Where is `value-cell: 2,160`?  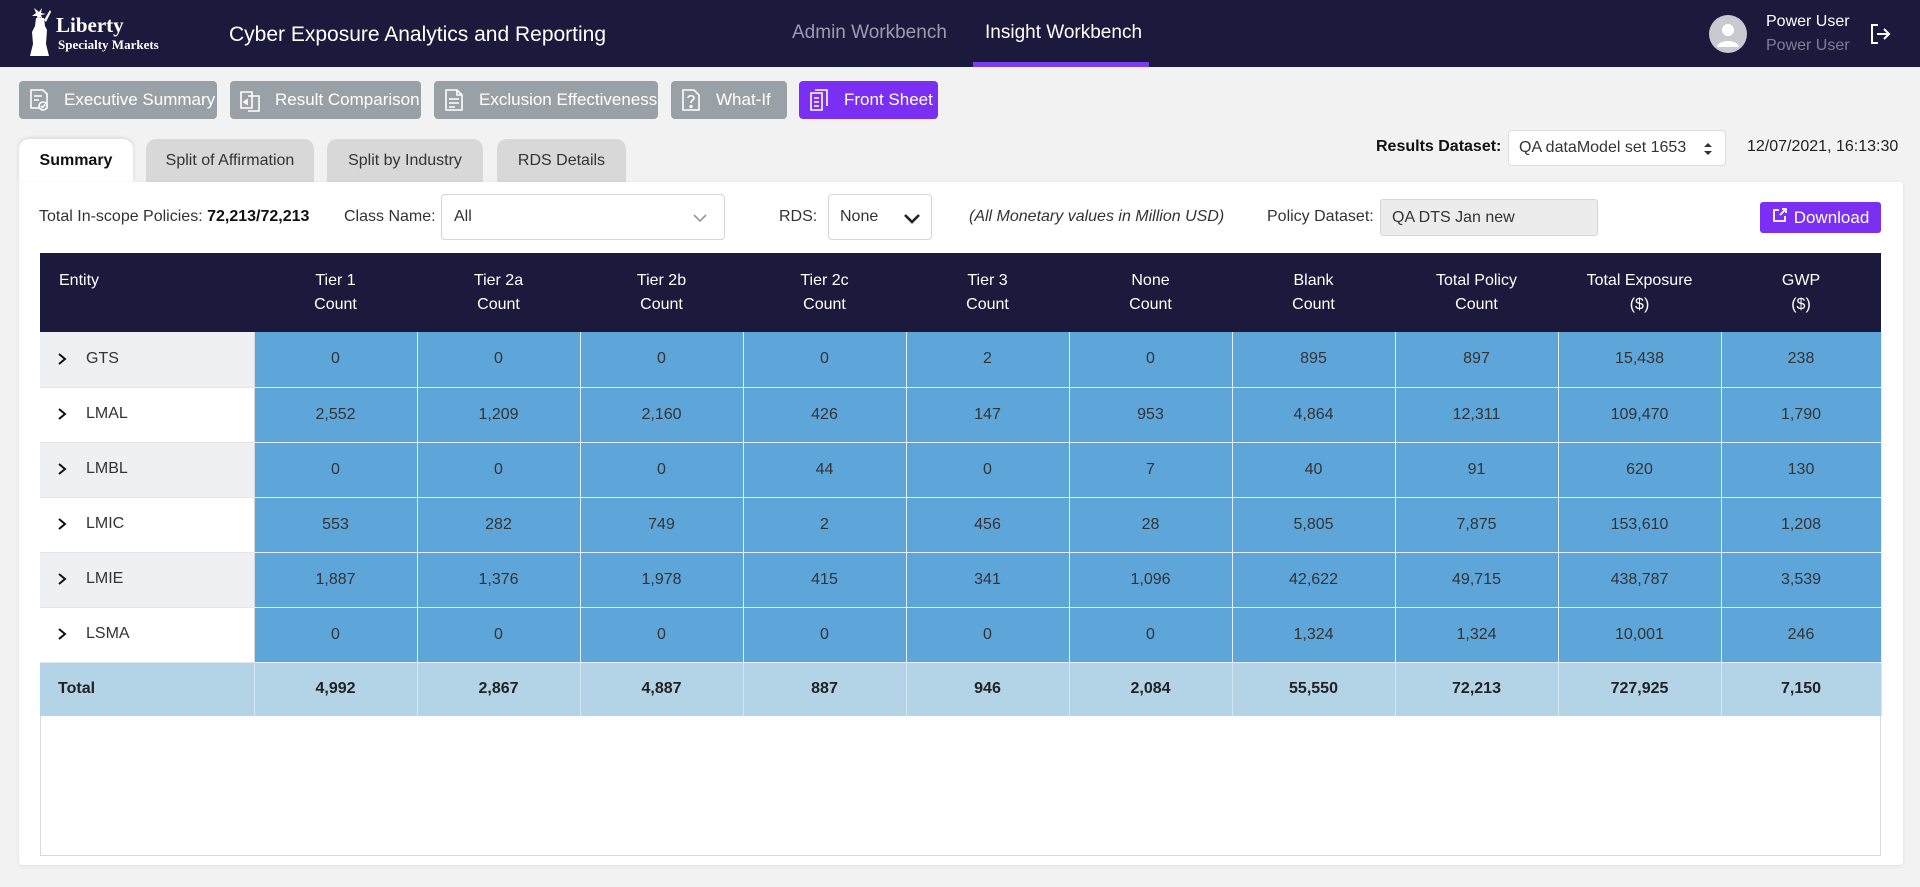
value-cell: 2,160 is located at coordinates (662, 415).